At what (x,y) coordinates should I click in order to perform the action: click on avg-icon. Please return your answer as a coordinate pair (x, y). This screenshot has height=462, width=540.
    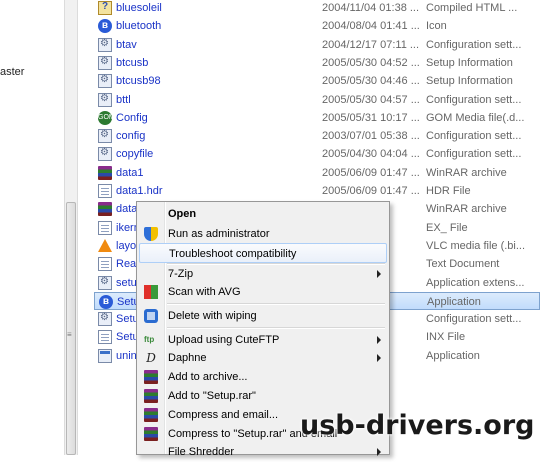
    Looking at the image, I should click on (151, 292).